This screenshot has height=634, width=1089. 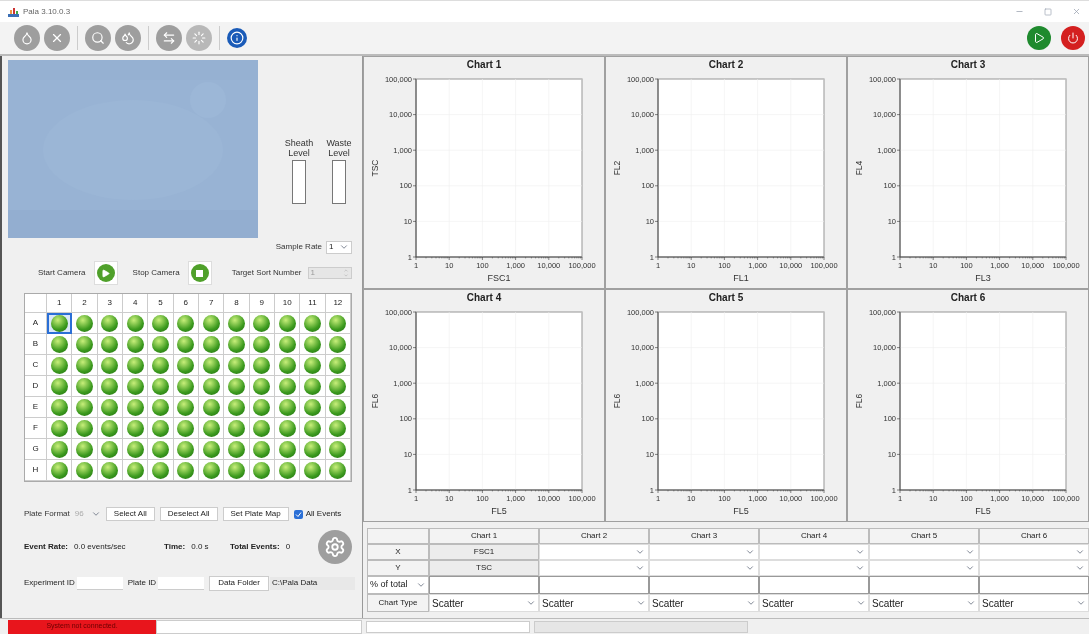 I want to click on power-icon, so click(x=1073, y=38).